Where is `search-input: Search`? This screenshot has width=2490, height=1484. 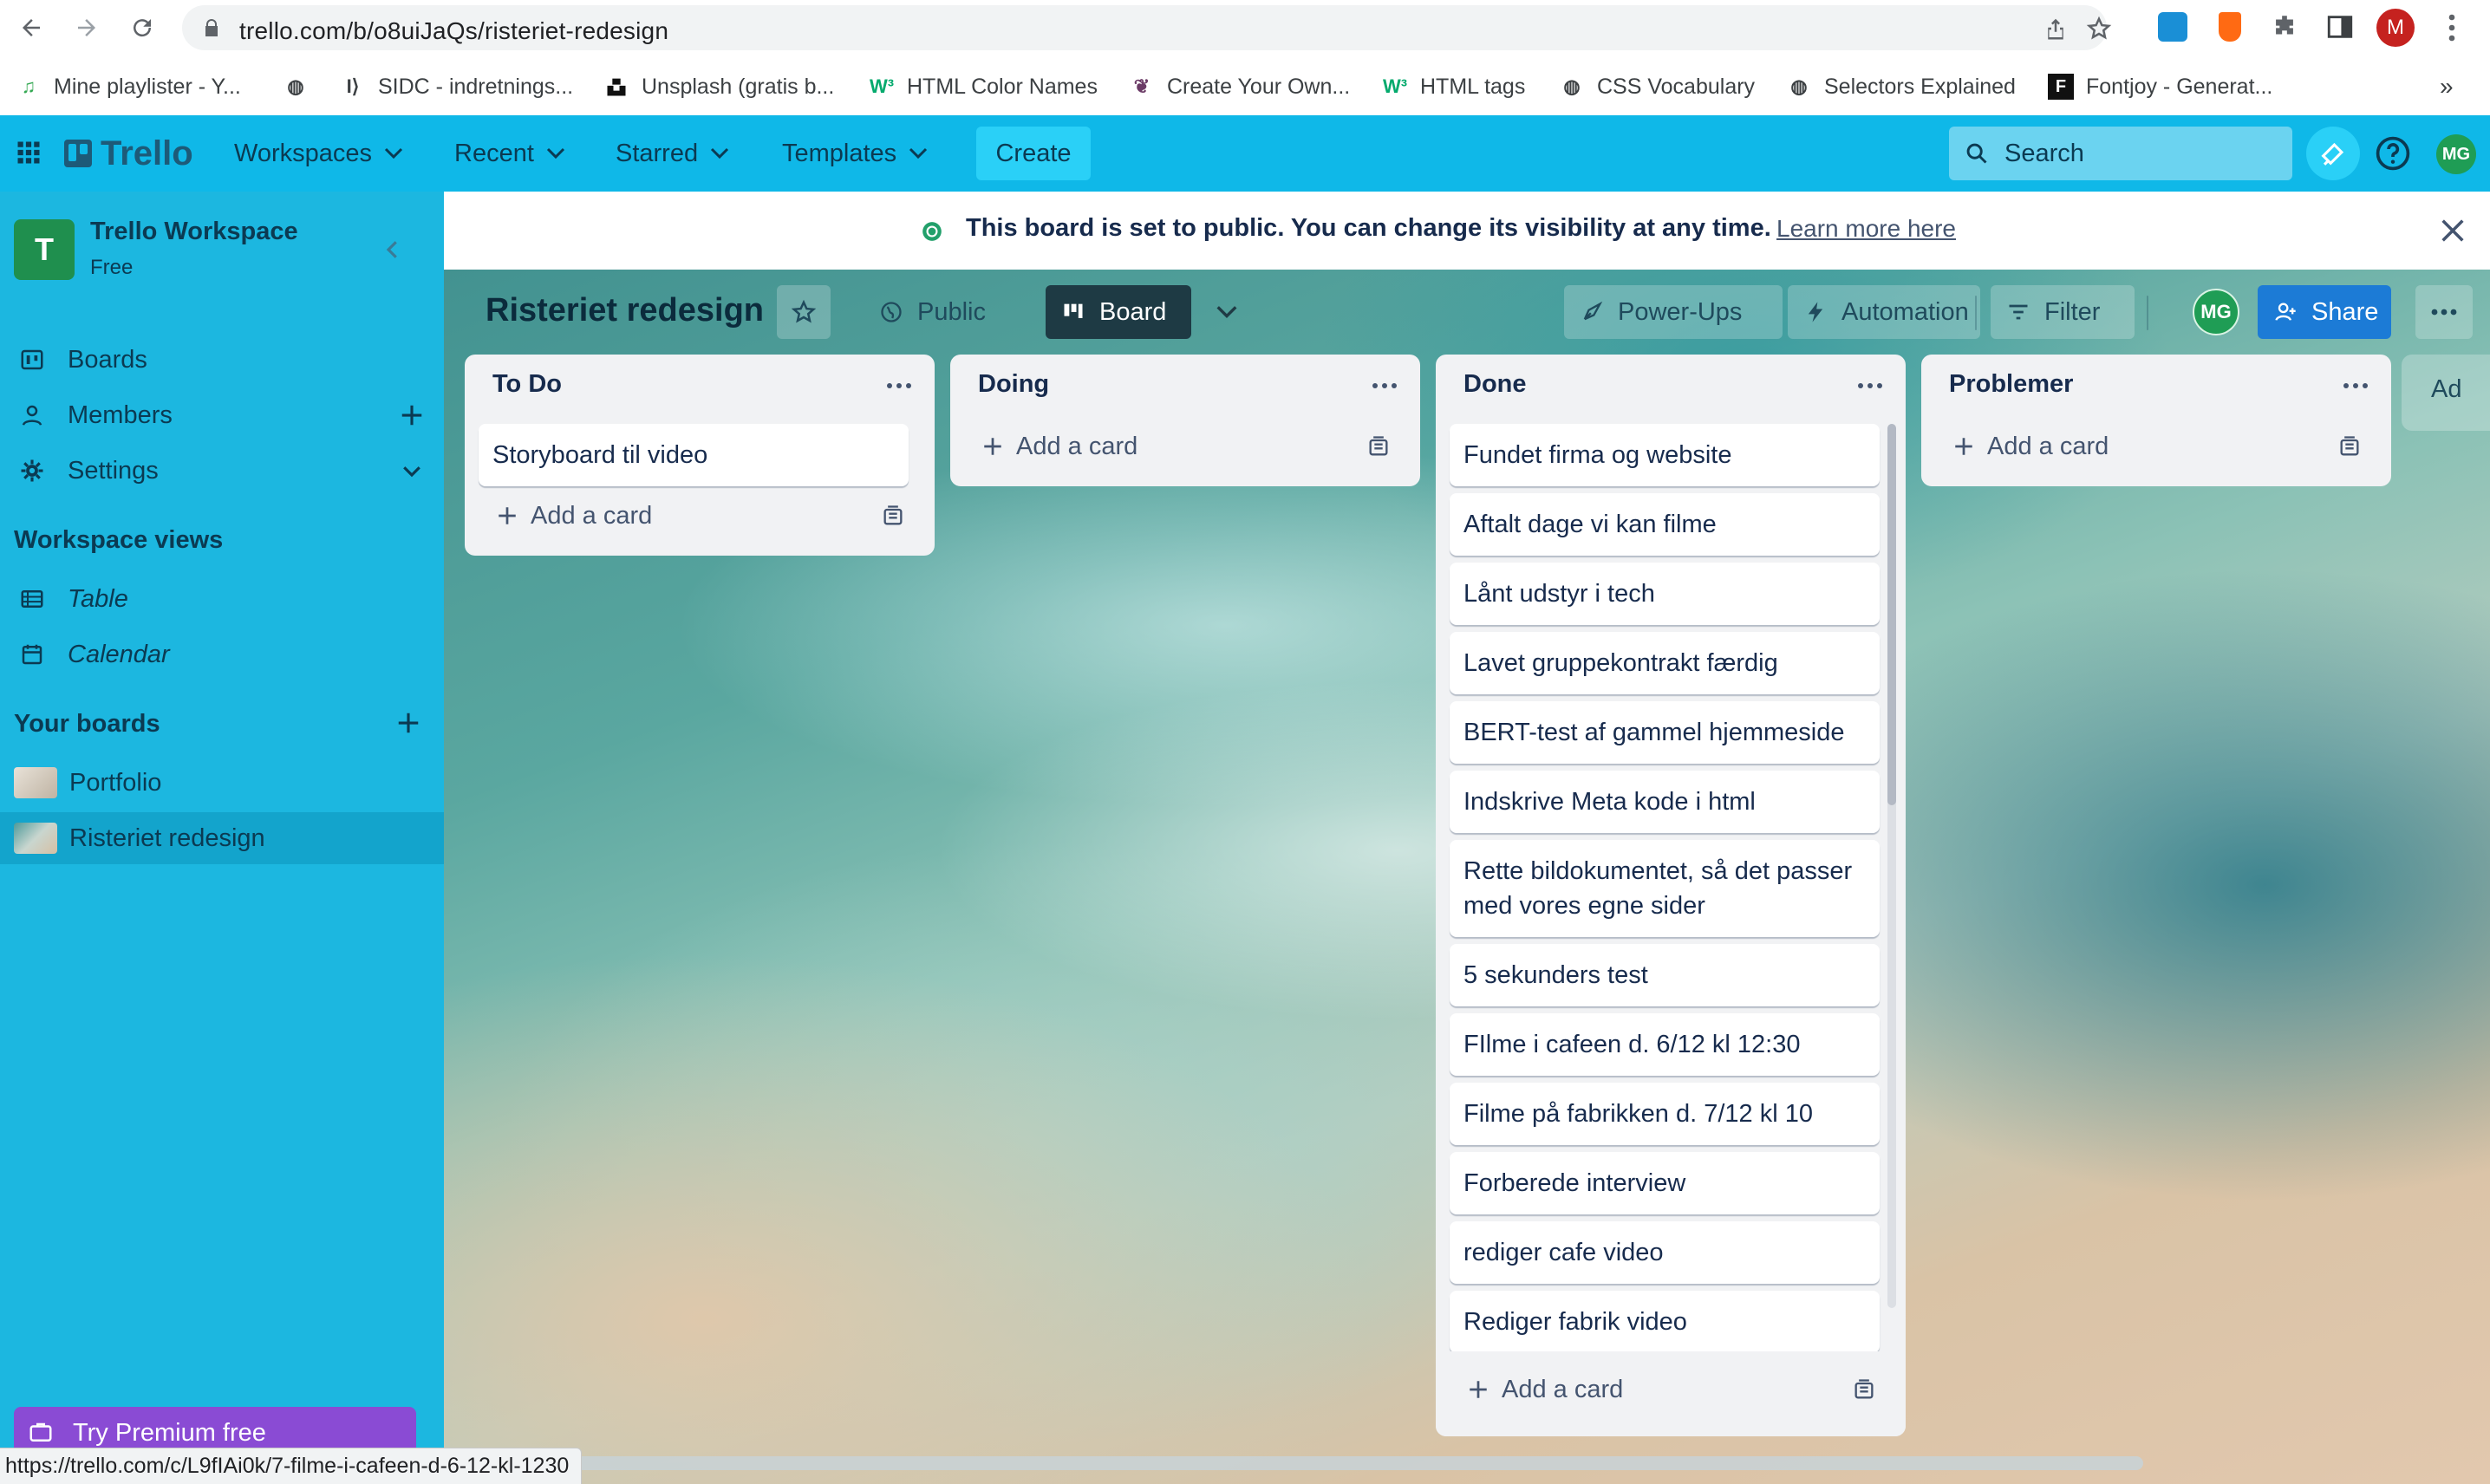
search-input: Search is located at coordinates (2120, 153).